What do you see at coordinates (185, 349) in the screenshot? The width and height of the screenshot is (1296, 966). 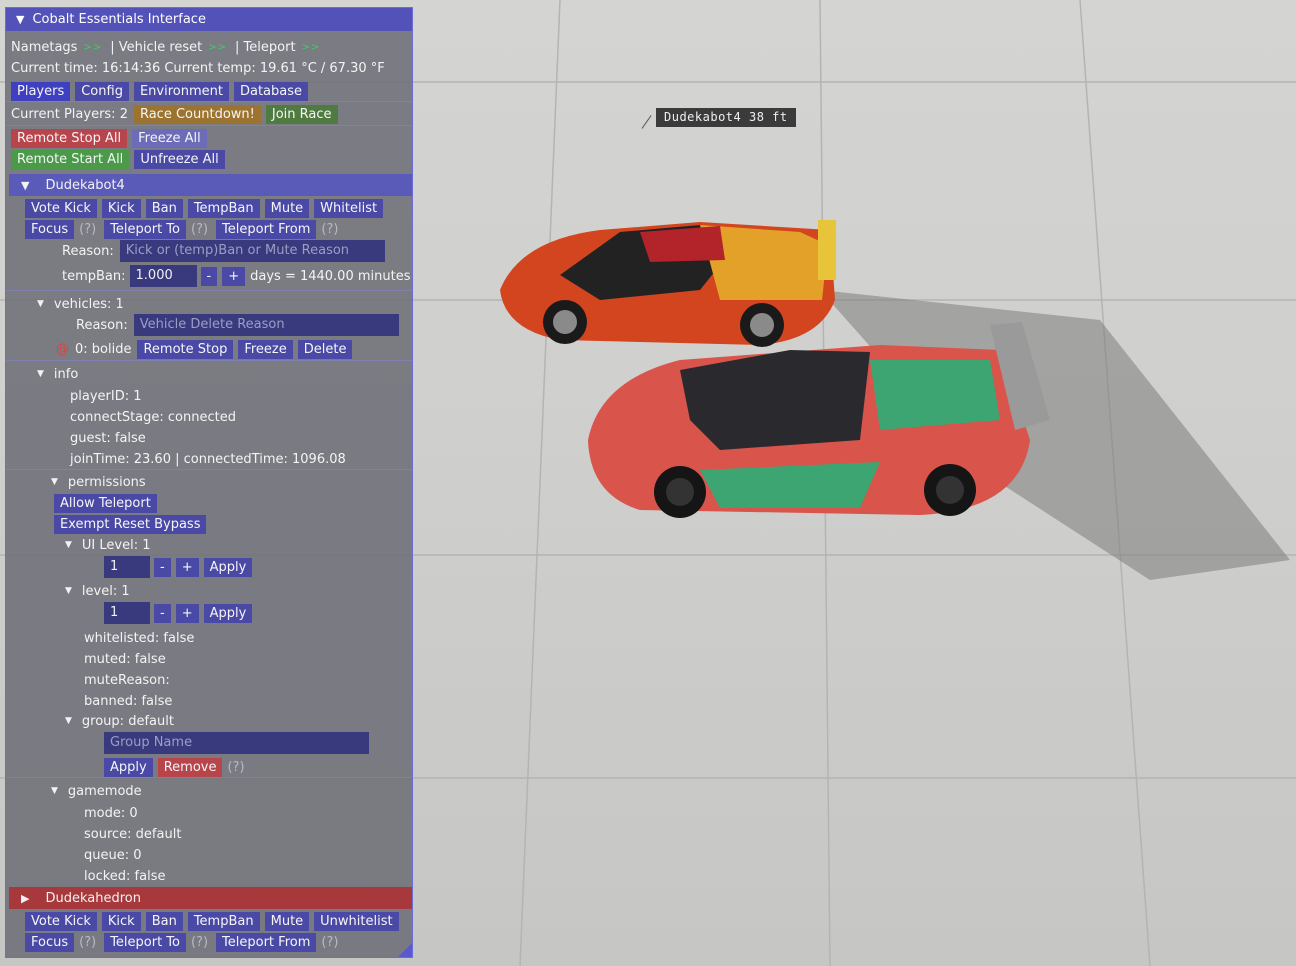 I see `remote-stop-button: Remote Stop` at bounding box center [185, 349].